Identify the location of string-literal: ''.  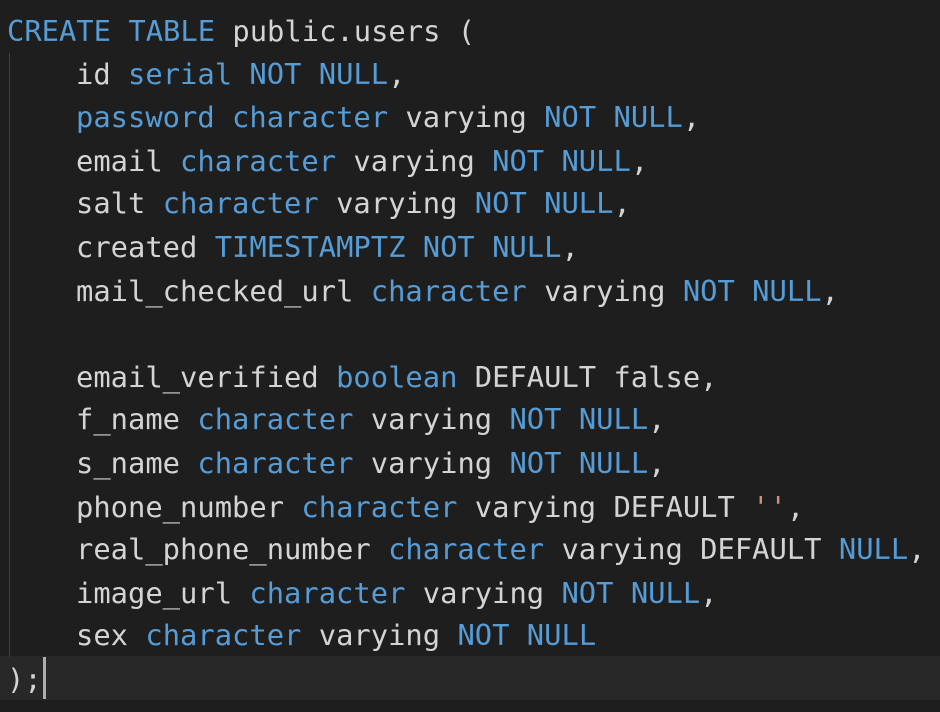
(769, 507).